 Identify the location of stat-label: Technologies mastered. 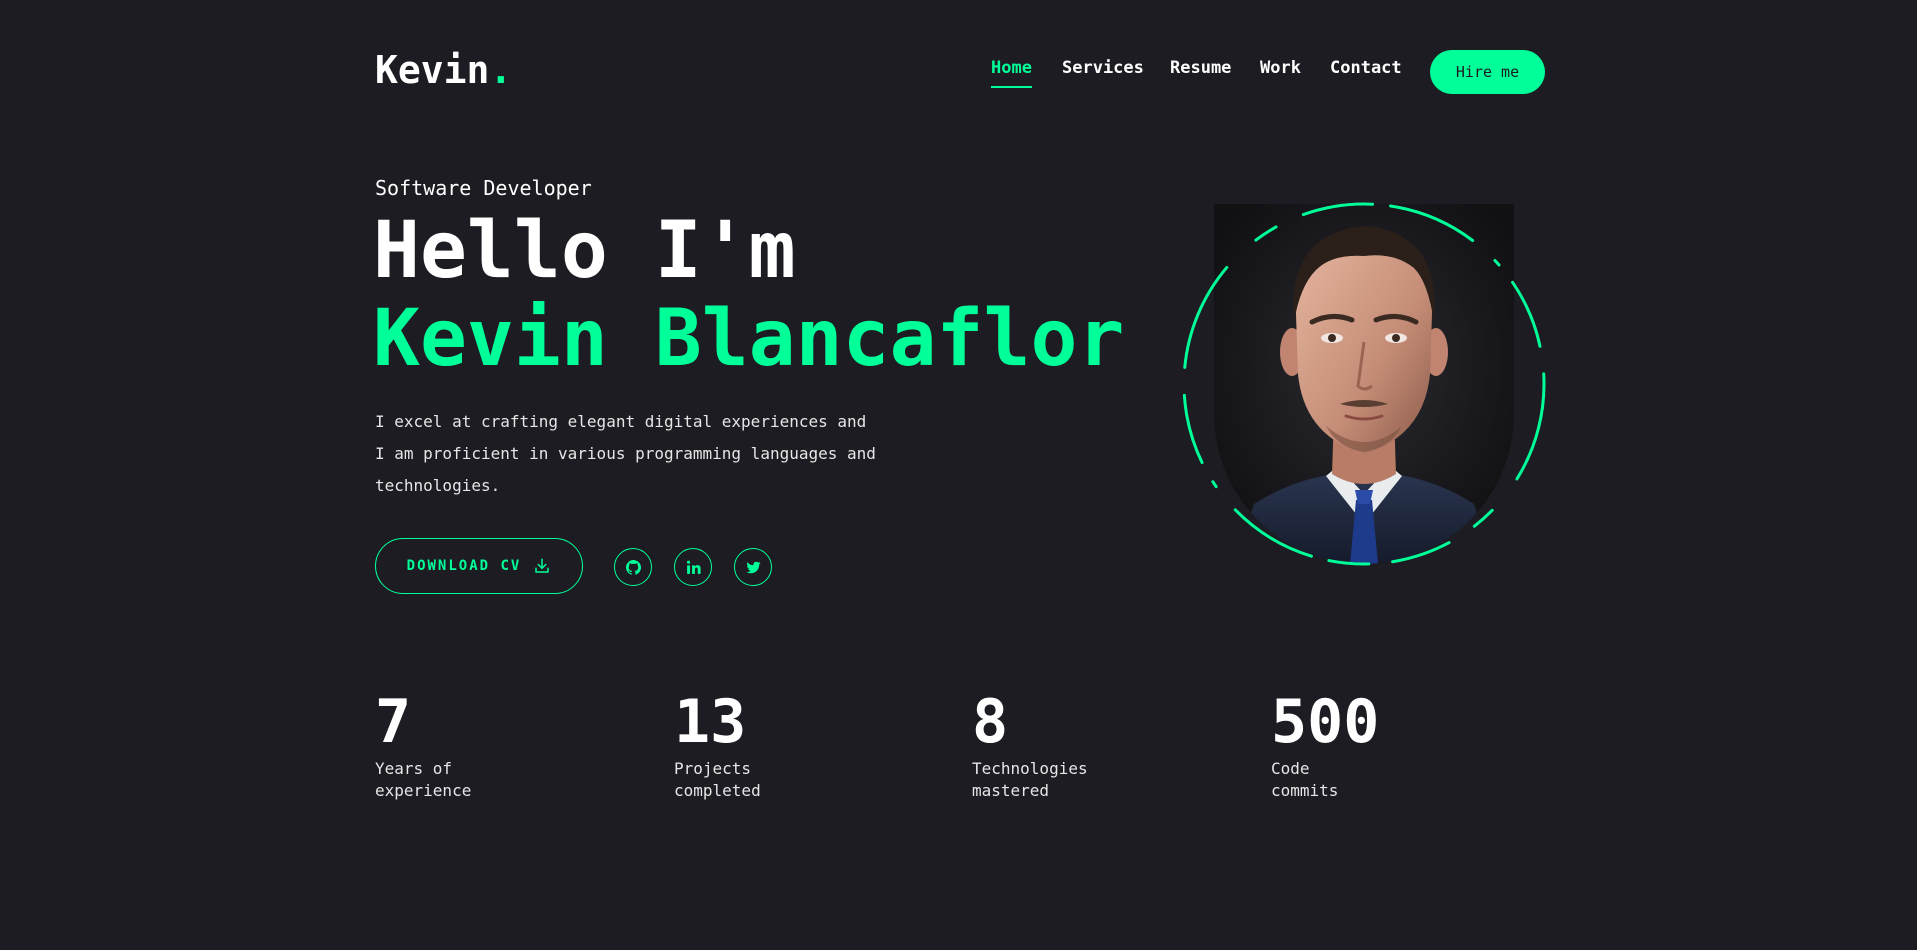
(1037, 780).